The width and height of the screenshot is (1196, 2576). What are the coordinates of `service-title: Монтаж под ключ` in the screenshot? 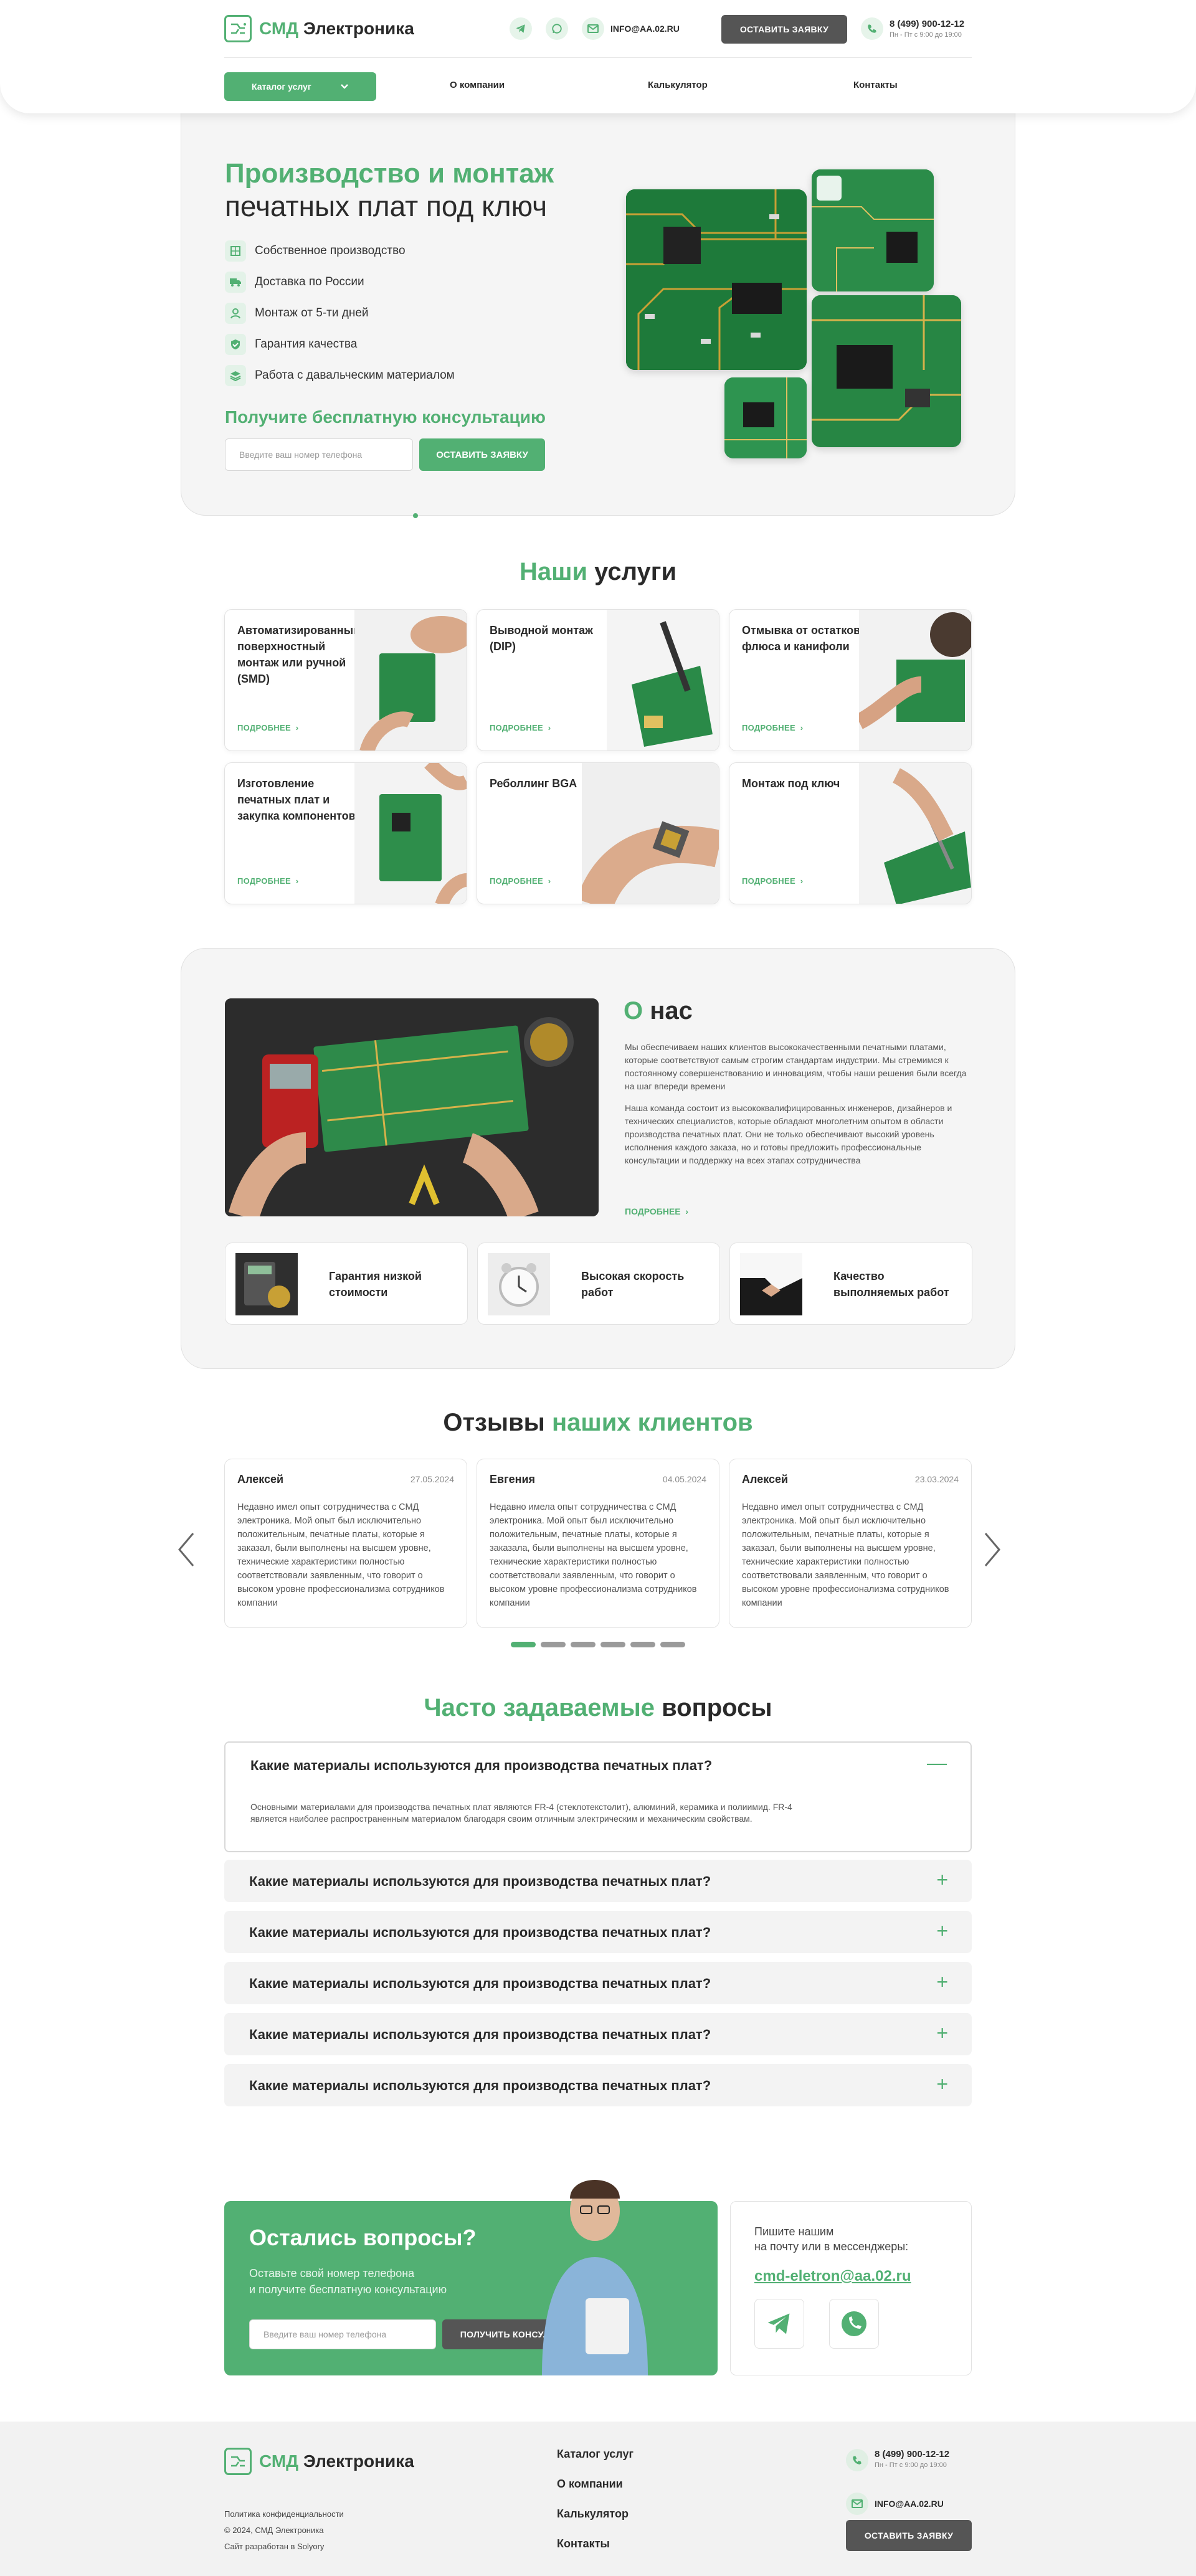 It's located at (791, 784).